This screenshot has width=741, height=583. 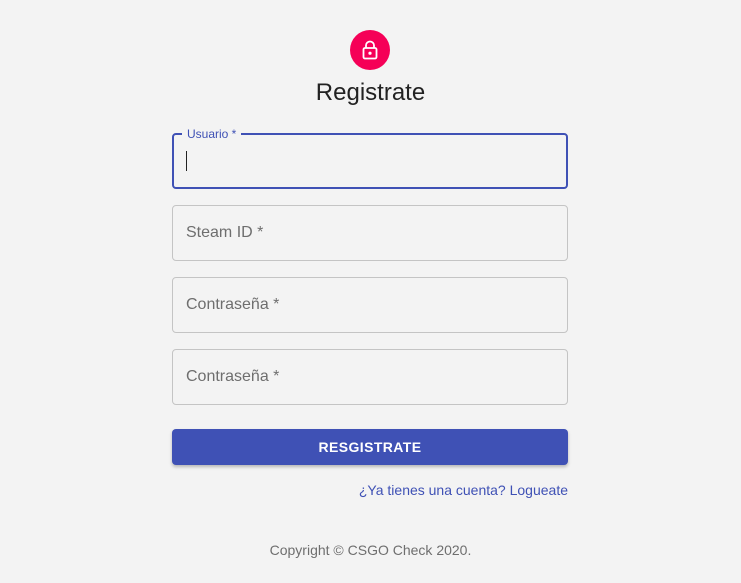 What do you see at coordinates (370, 550) in the screenshot?
I see `copyright-text: Copyright © CSGO Check 2020.` at bounding box center [370, 550].